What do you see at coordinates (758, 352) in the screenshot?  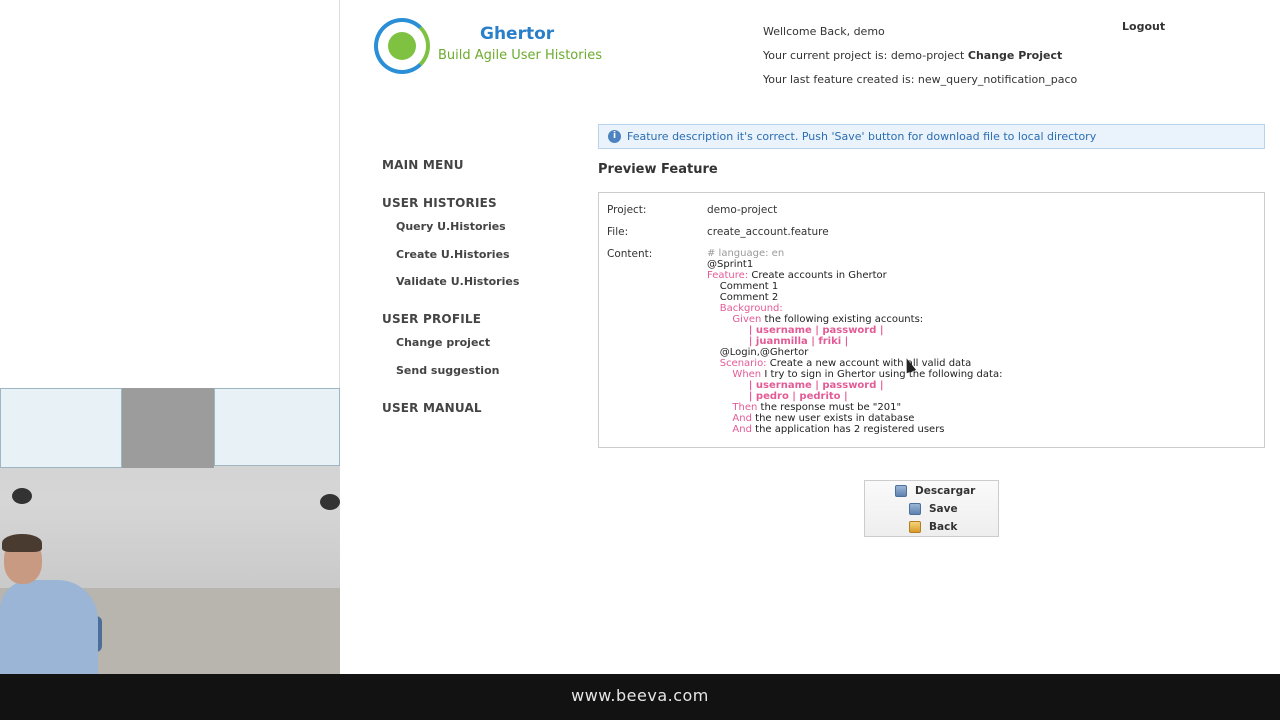 I see `content-line: @Login,@Ghertor` at bounding box center [758, 352].